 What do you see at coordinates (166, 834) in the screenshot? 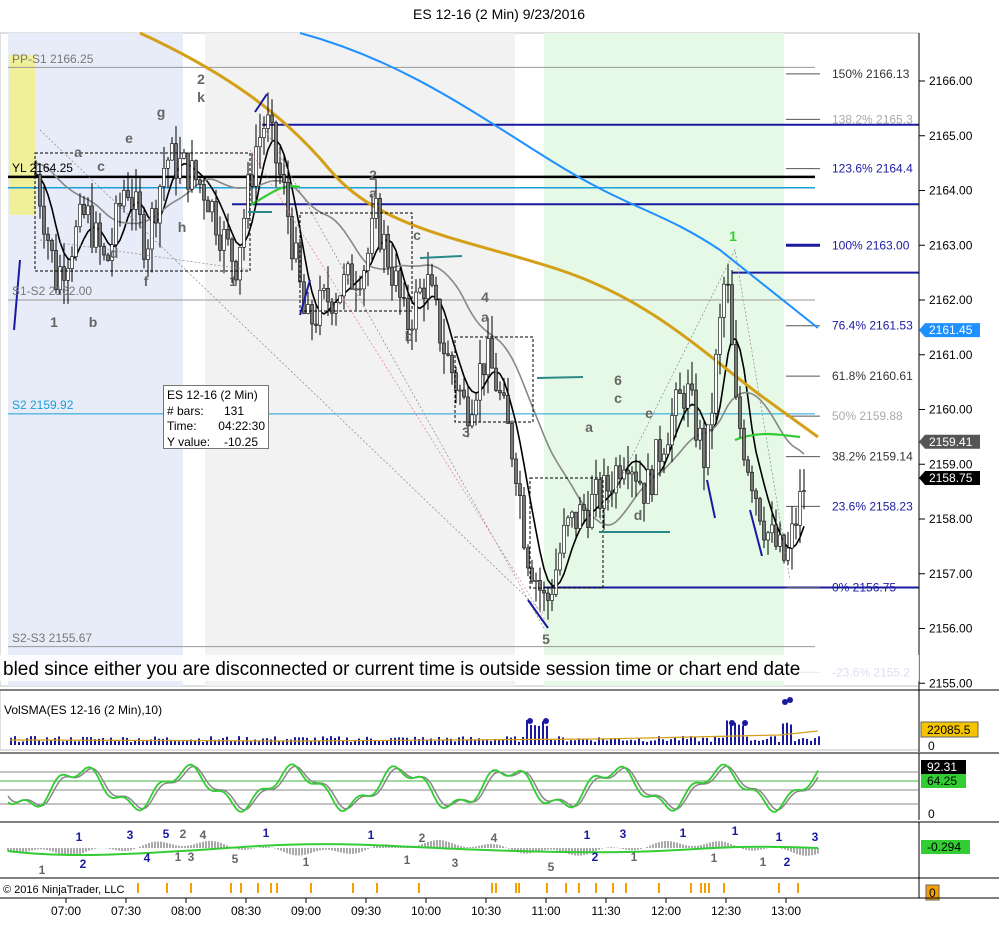
I see `oscillator-label: 5` at bounding box center [166, 834].